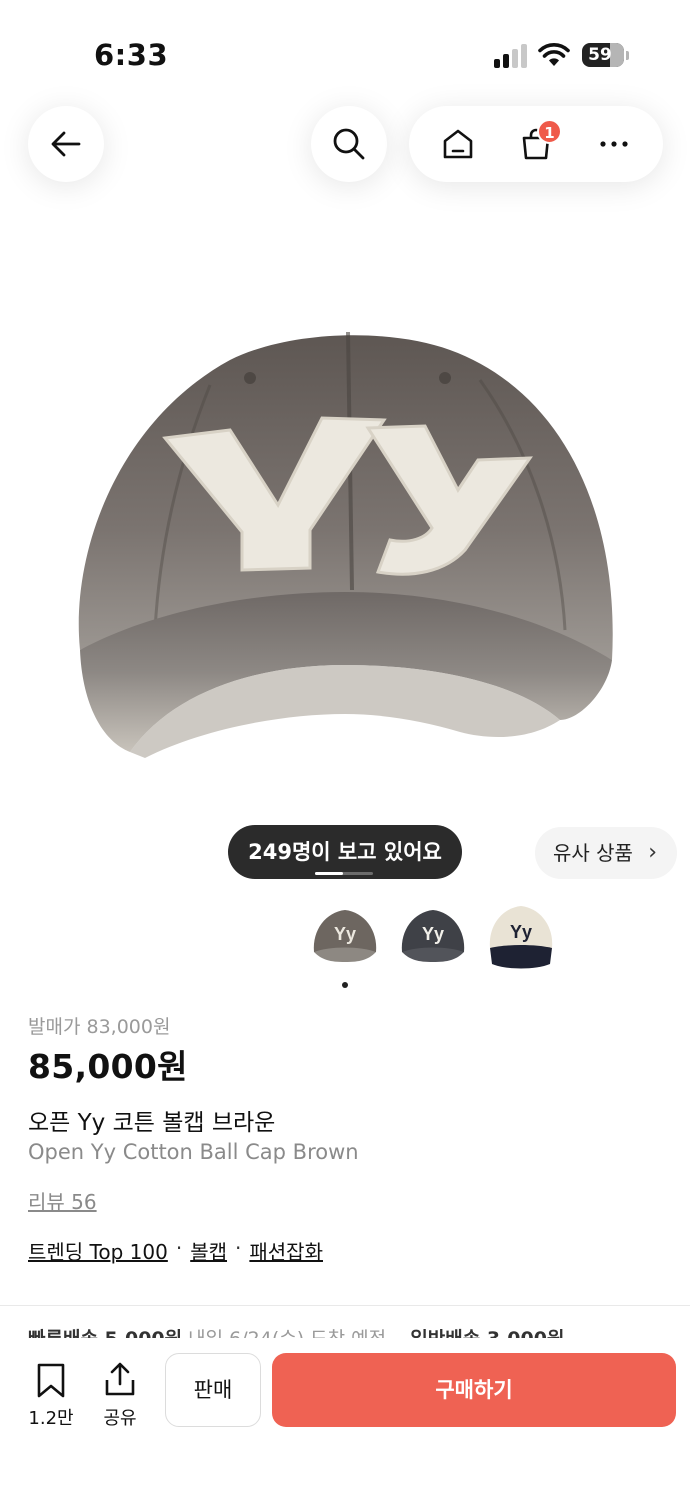 Image resolution: width=690 pixels, height=1500 pixels. Describe the element at coordinates (554, 54) in the screenshot. I see `wifi-icon` at that location.